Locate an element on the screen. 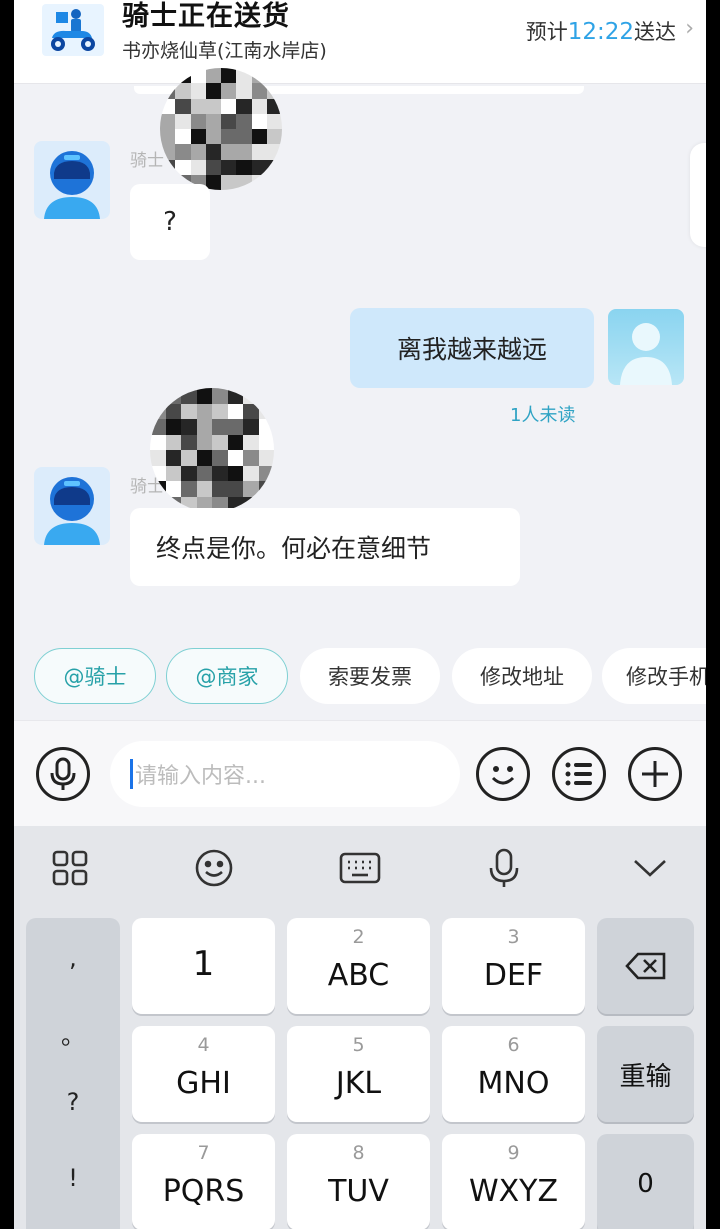 The width and height of the screenshot is (720, 1229). delivery-status-title: 骑士正在送货 is located at coordinates (206, 16).